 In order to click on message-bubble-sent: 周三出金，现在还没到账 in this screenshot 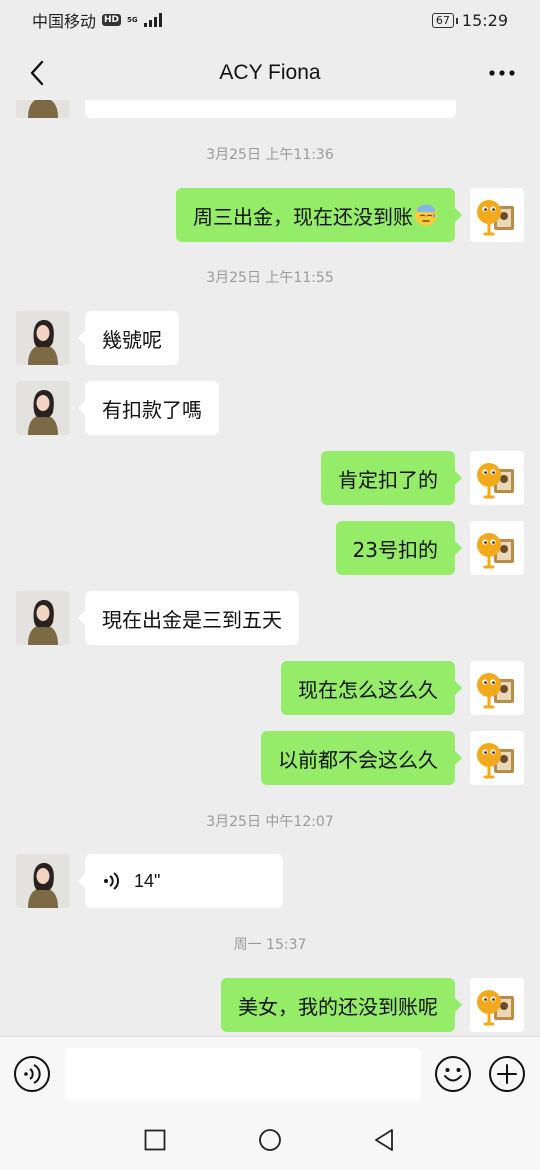, I will do `click(319, 215)`.